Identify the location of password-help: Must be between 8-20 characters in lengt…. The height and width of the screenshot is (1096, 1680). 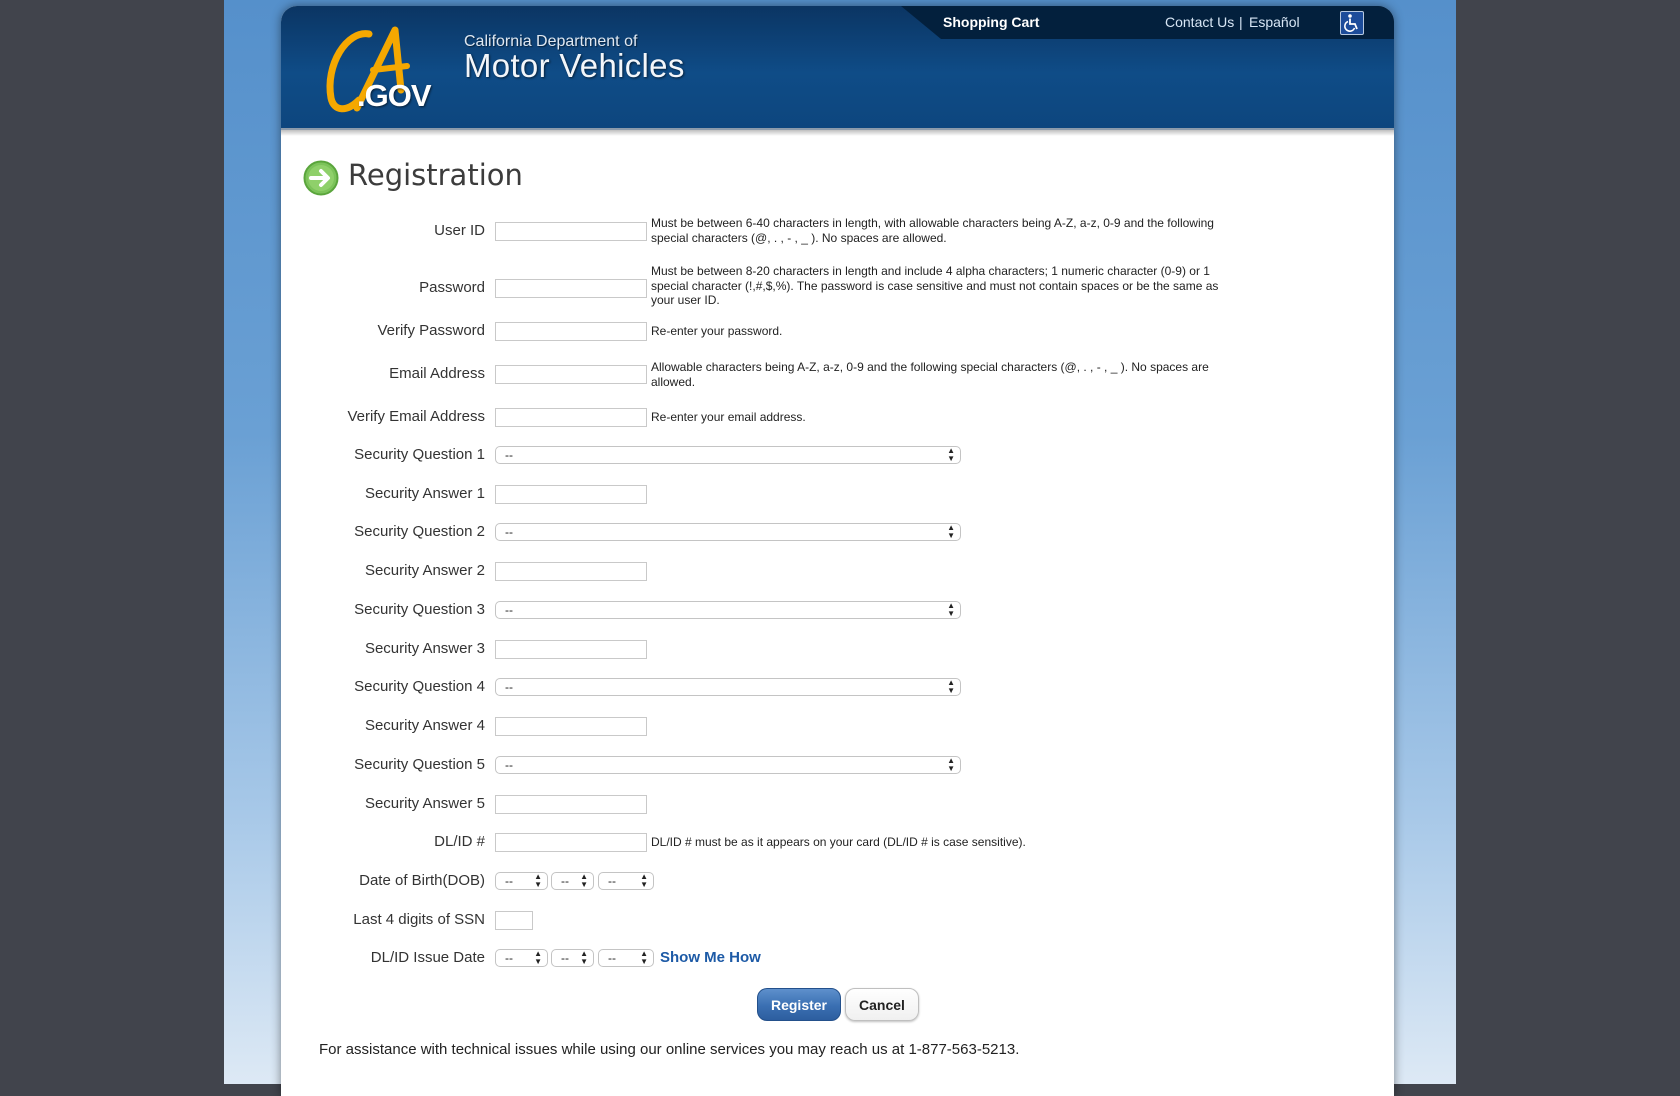
(935, 285).